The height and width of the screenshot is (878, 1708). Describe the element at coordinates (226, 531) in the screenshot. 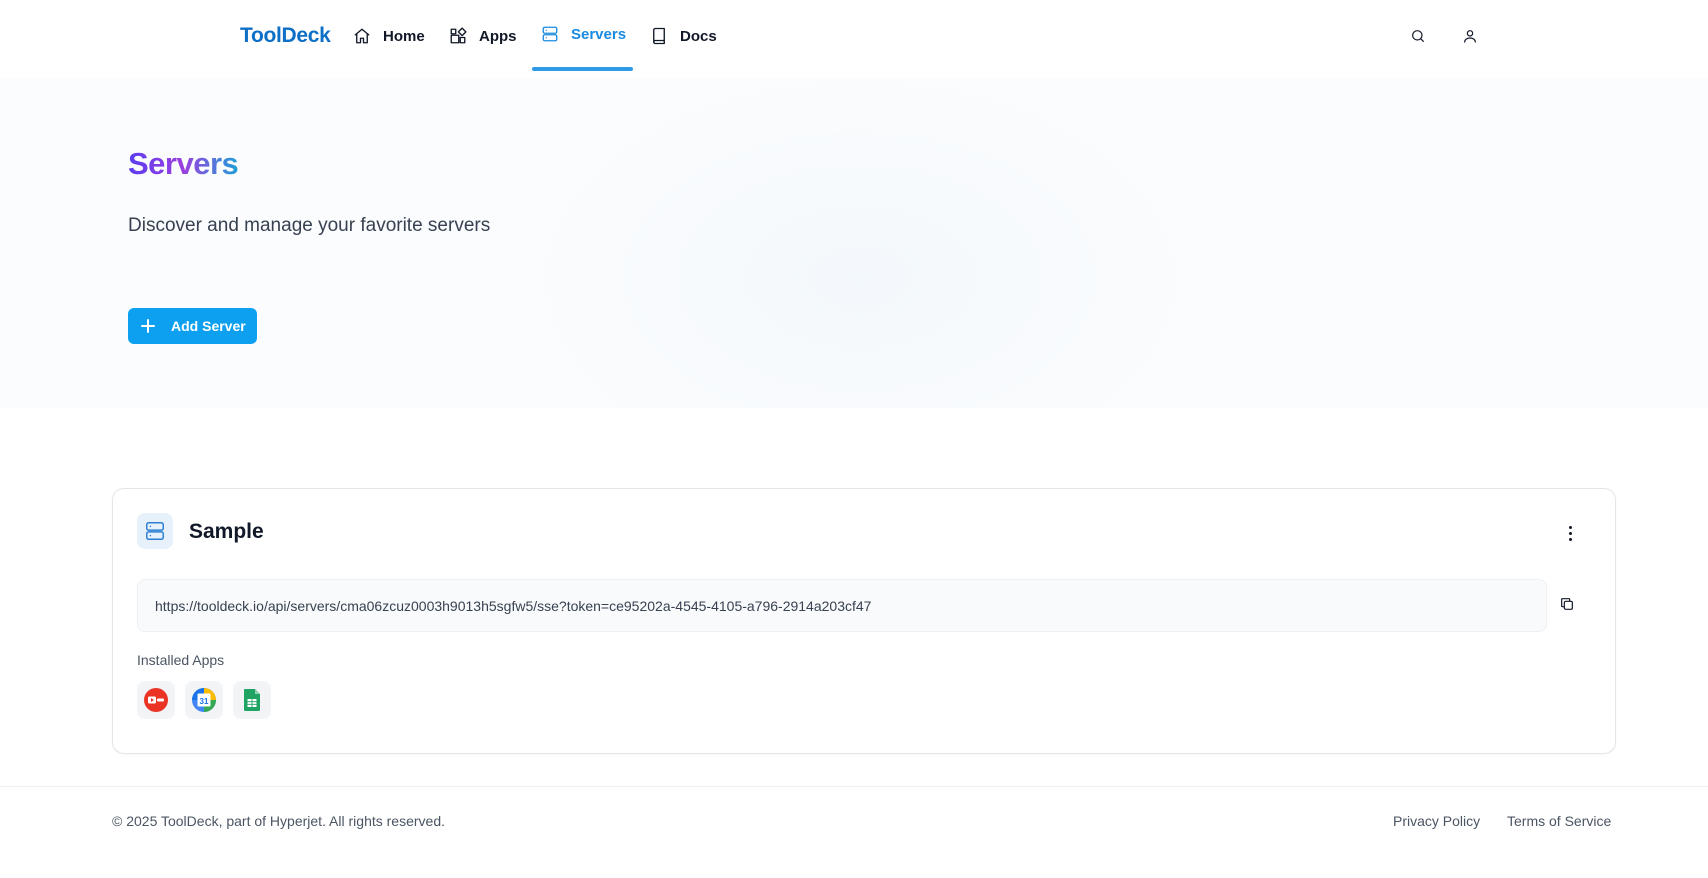

I see `server-name: Sample` at that location.